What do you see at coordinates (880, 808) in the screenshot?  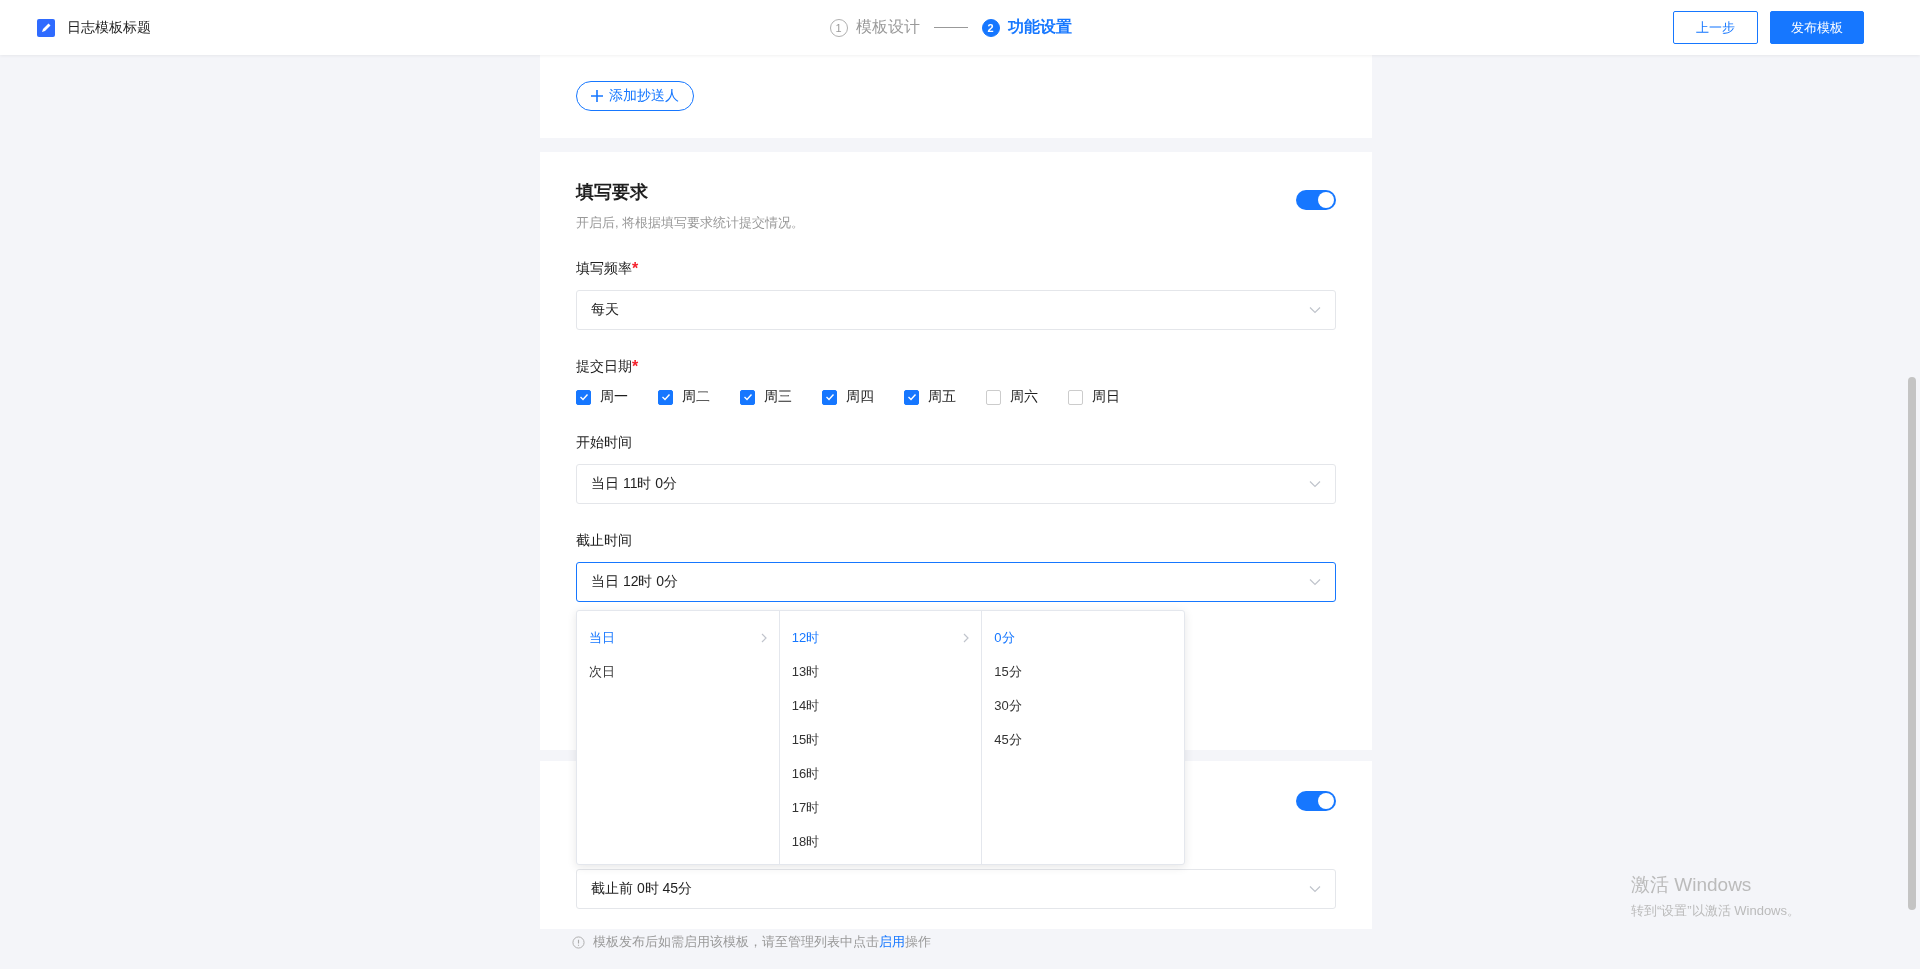 I see `dropdown-option: 17时` at bounding box center [880, 808].